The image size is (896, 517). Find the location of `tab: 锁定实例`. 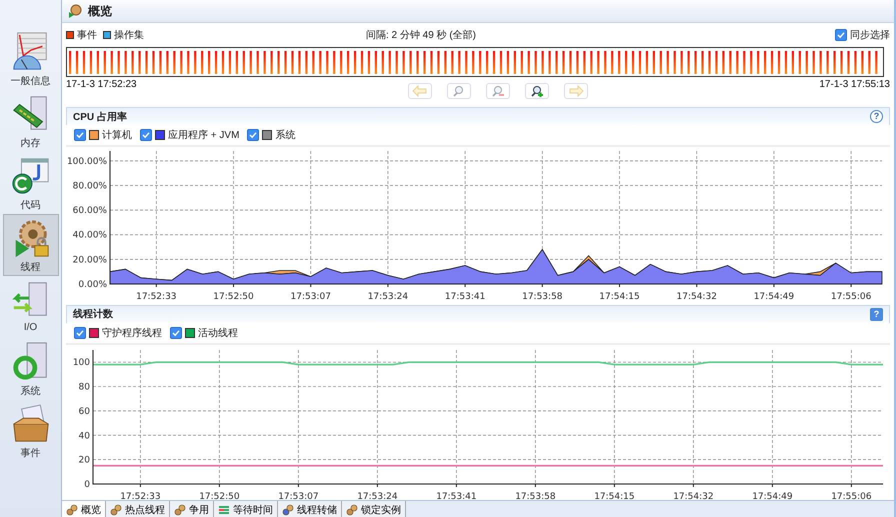

tab: 锁定实例 is located at coordinates (374, 509).